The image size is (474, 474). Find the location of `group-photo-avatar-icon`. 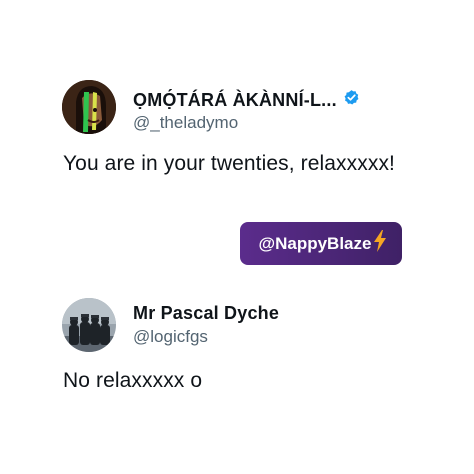

group-photo-avatar-icon is located at coordinates (89, 325).